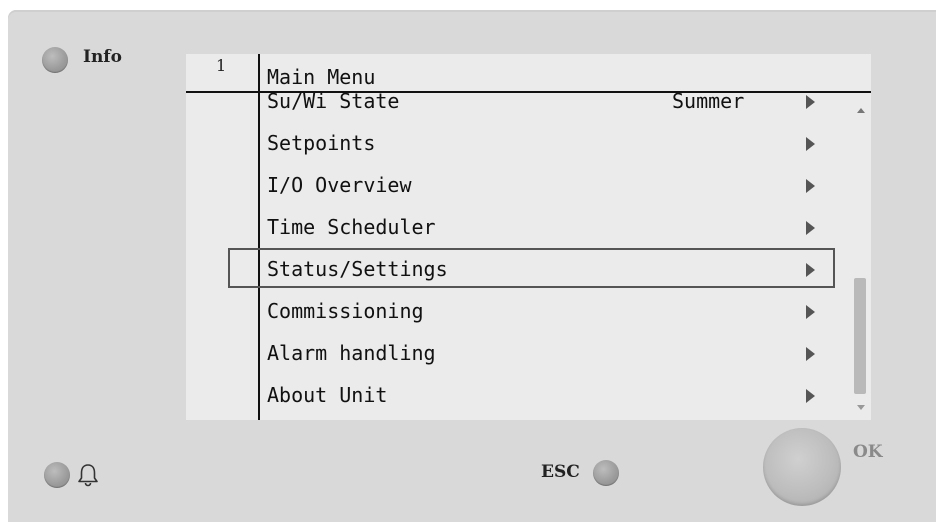 The width and height of the screenshot is (936, 522). I want to click on page-number: 1, so click(221, 65).